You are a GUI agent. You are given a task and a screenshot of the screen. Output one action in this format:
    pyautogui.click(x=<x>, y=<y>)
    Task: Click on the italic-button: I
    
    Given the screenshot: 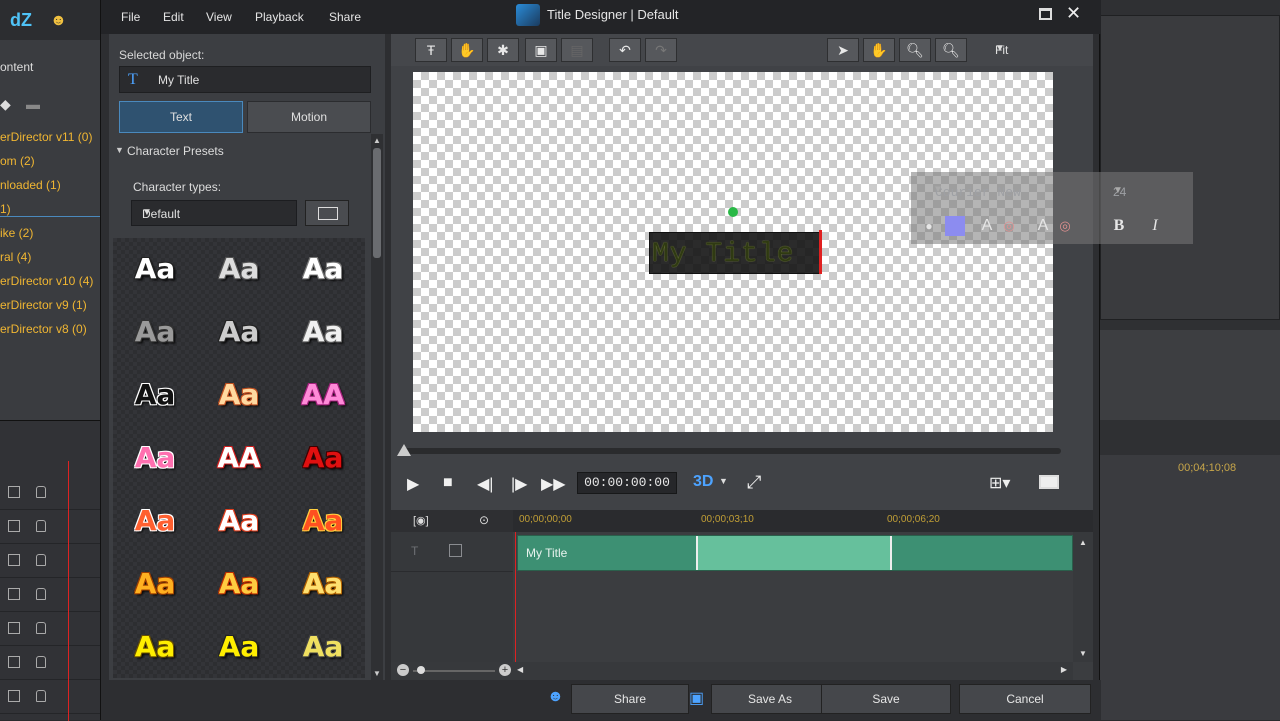 What is the action you would take?
    pyautogui.click(x=1155, y=226)
    